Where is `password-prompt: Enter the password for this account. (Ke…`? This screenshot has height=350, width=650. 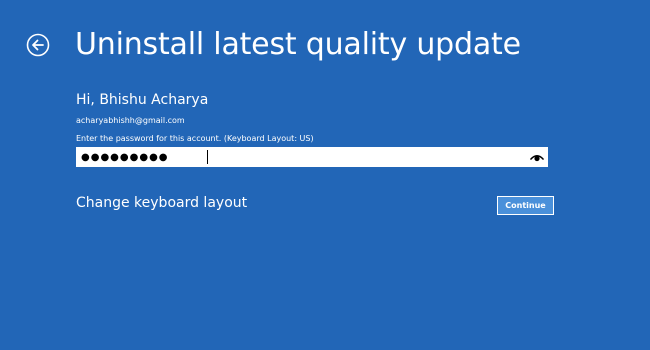 password-prompt: Enter the password for this account. (Ke… is located at coordinates (195, 138).